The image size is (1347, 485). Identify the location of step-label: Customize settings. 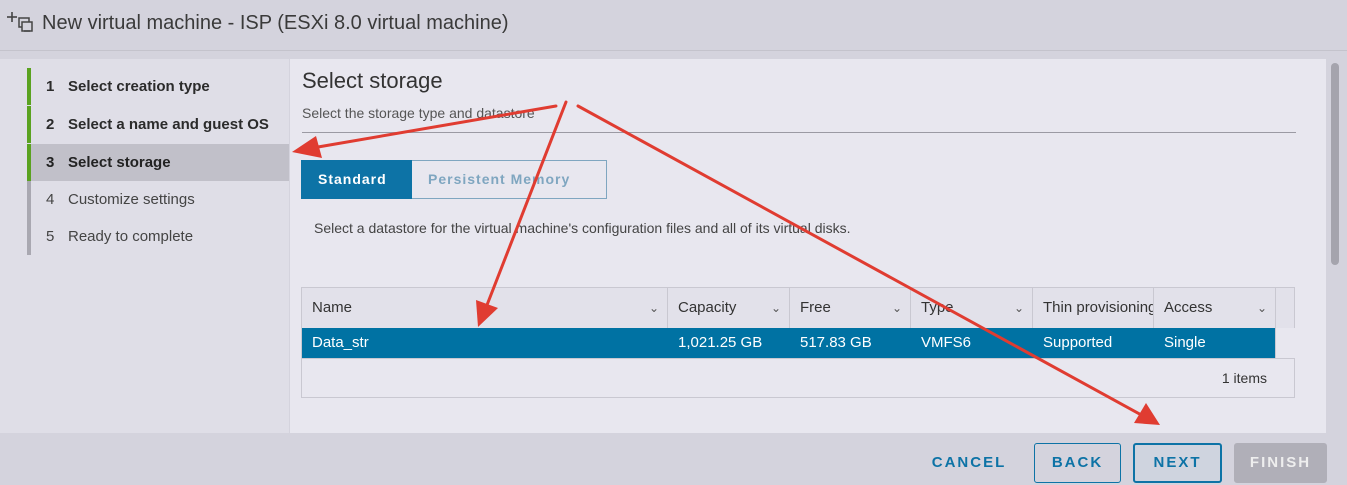
(131, 199).